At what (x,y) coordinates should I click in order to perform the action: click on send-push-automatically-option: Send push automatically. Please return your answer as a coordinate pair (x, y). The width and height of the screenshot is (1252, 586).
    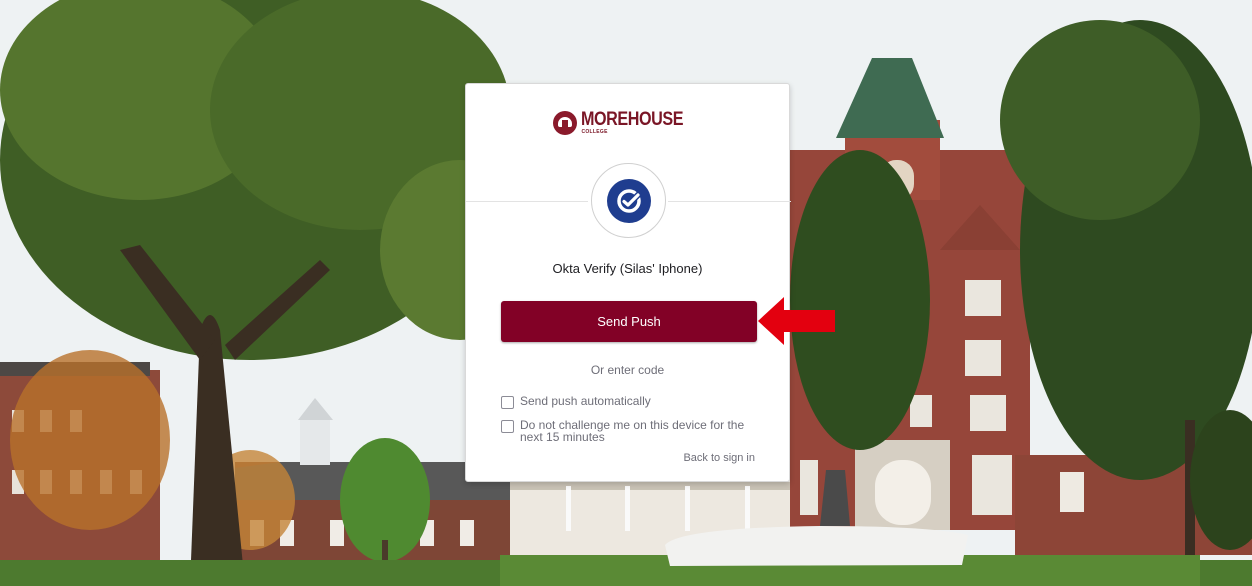
    Looking at the image, I should click on (623, 402).